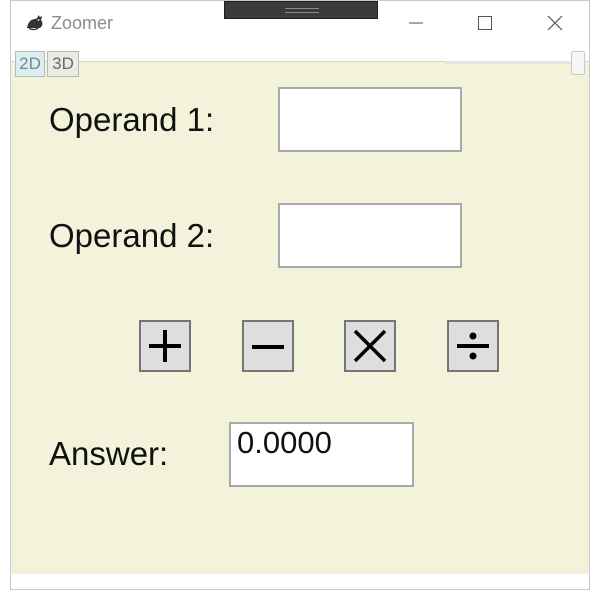  I want to click on maximize-icon, so click(485, 23).